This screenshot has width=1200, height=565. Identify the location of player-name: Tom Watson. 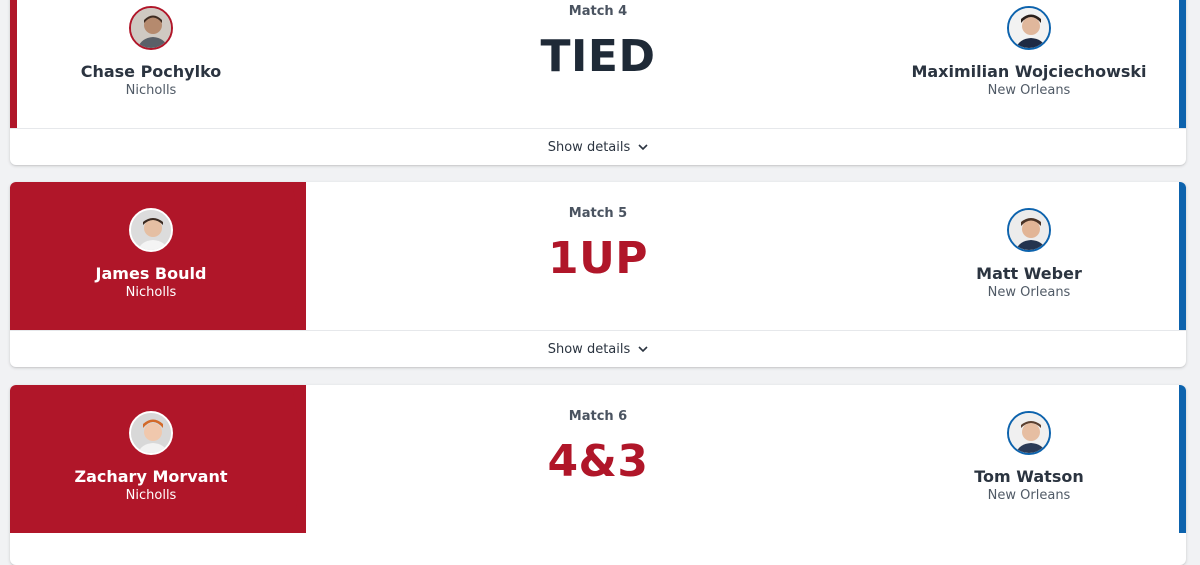
(1029, 476).